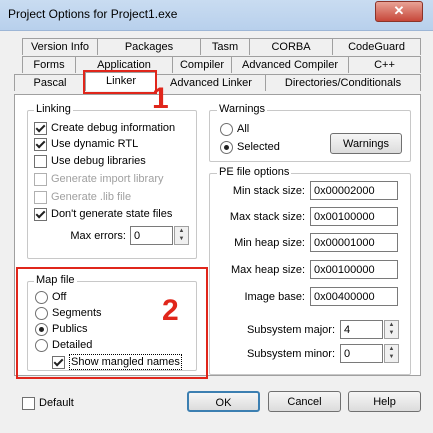 This screenshot has height=433, width=433. What do you see at coordinates (254, 172) in the screenshot?
I see `pe-file-options-title: PE file options` at bounding box center [254, 172].